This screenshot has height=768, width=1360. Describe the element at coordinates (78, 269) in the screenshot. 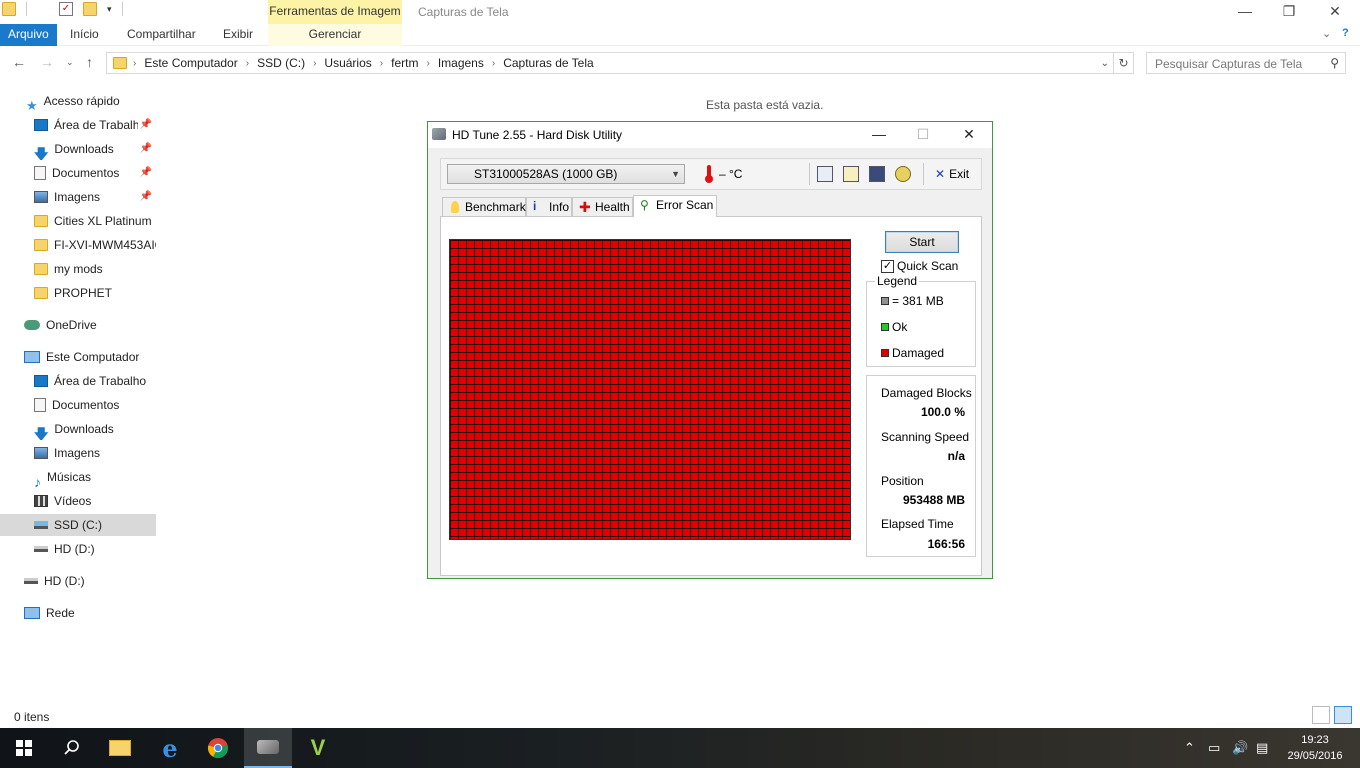

I see `nav-quick-my-mods: my mods` at that location.